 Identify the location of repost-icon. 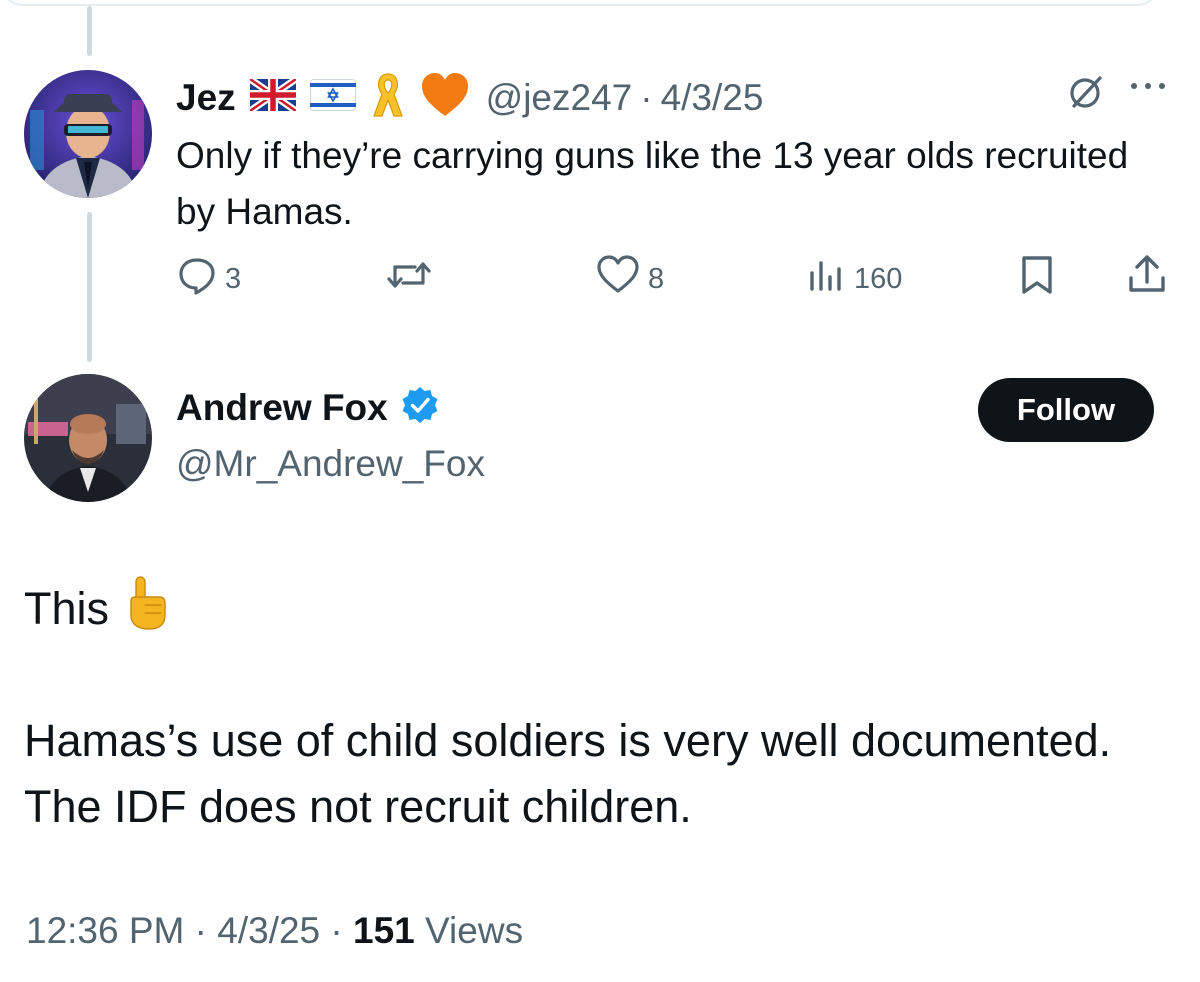
(409, 279).